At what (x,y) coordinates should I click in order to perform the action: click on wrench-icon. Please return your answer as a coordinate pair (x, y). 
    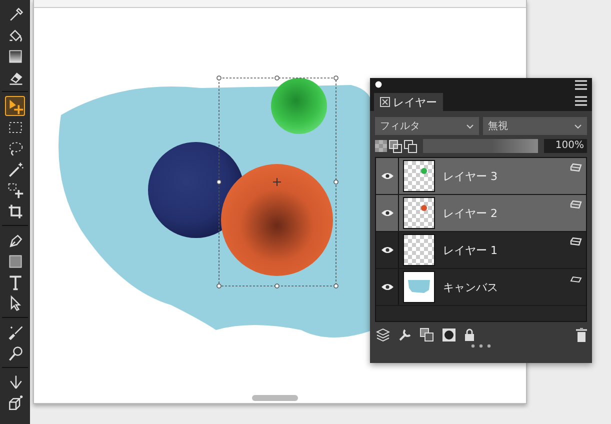
    Looking at the image, I should click on (405, 335).